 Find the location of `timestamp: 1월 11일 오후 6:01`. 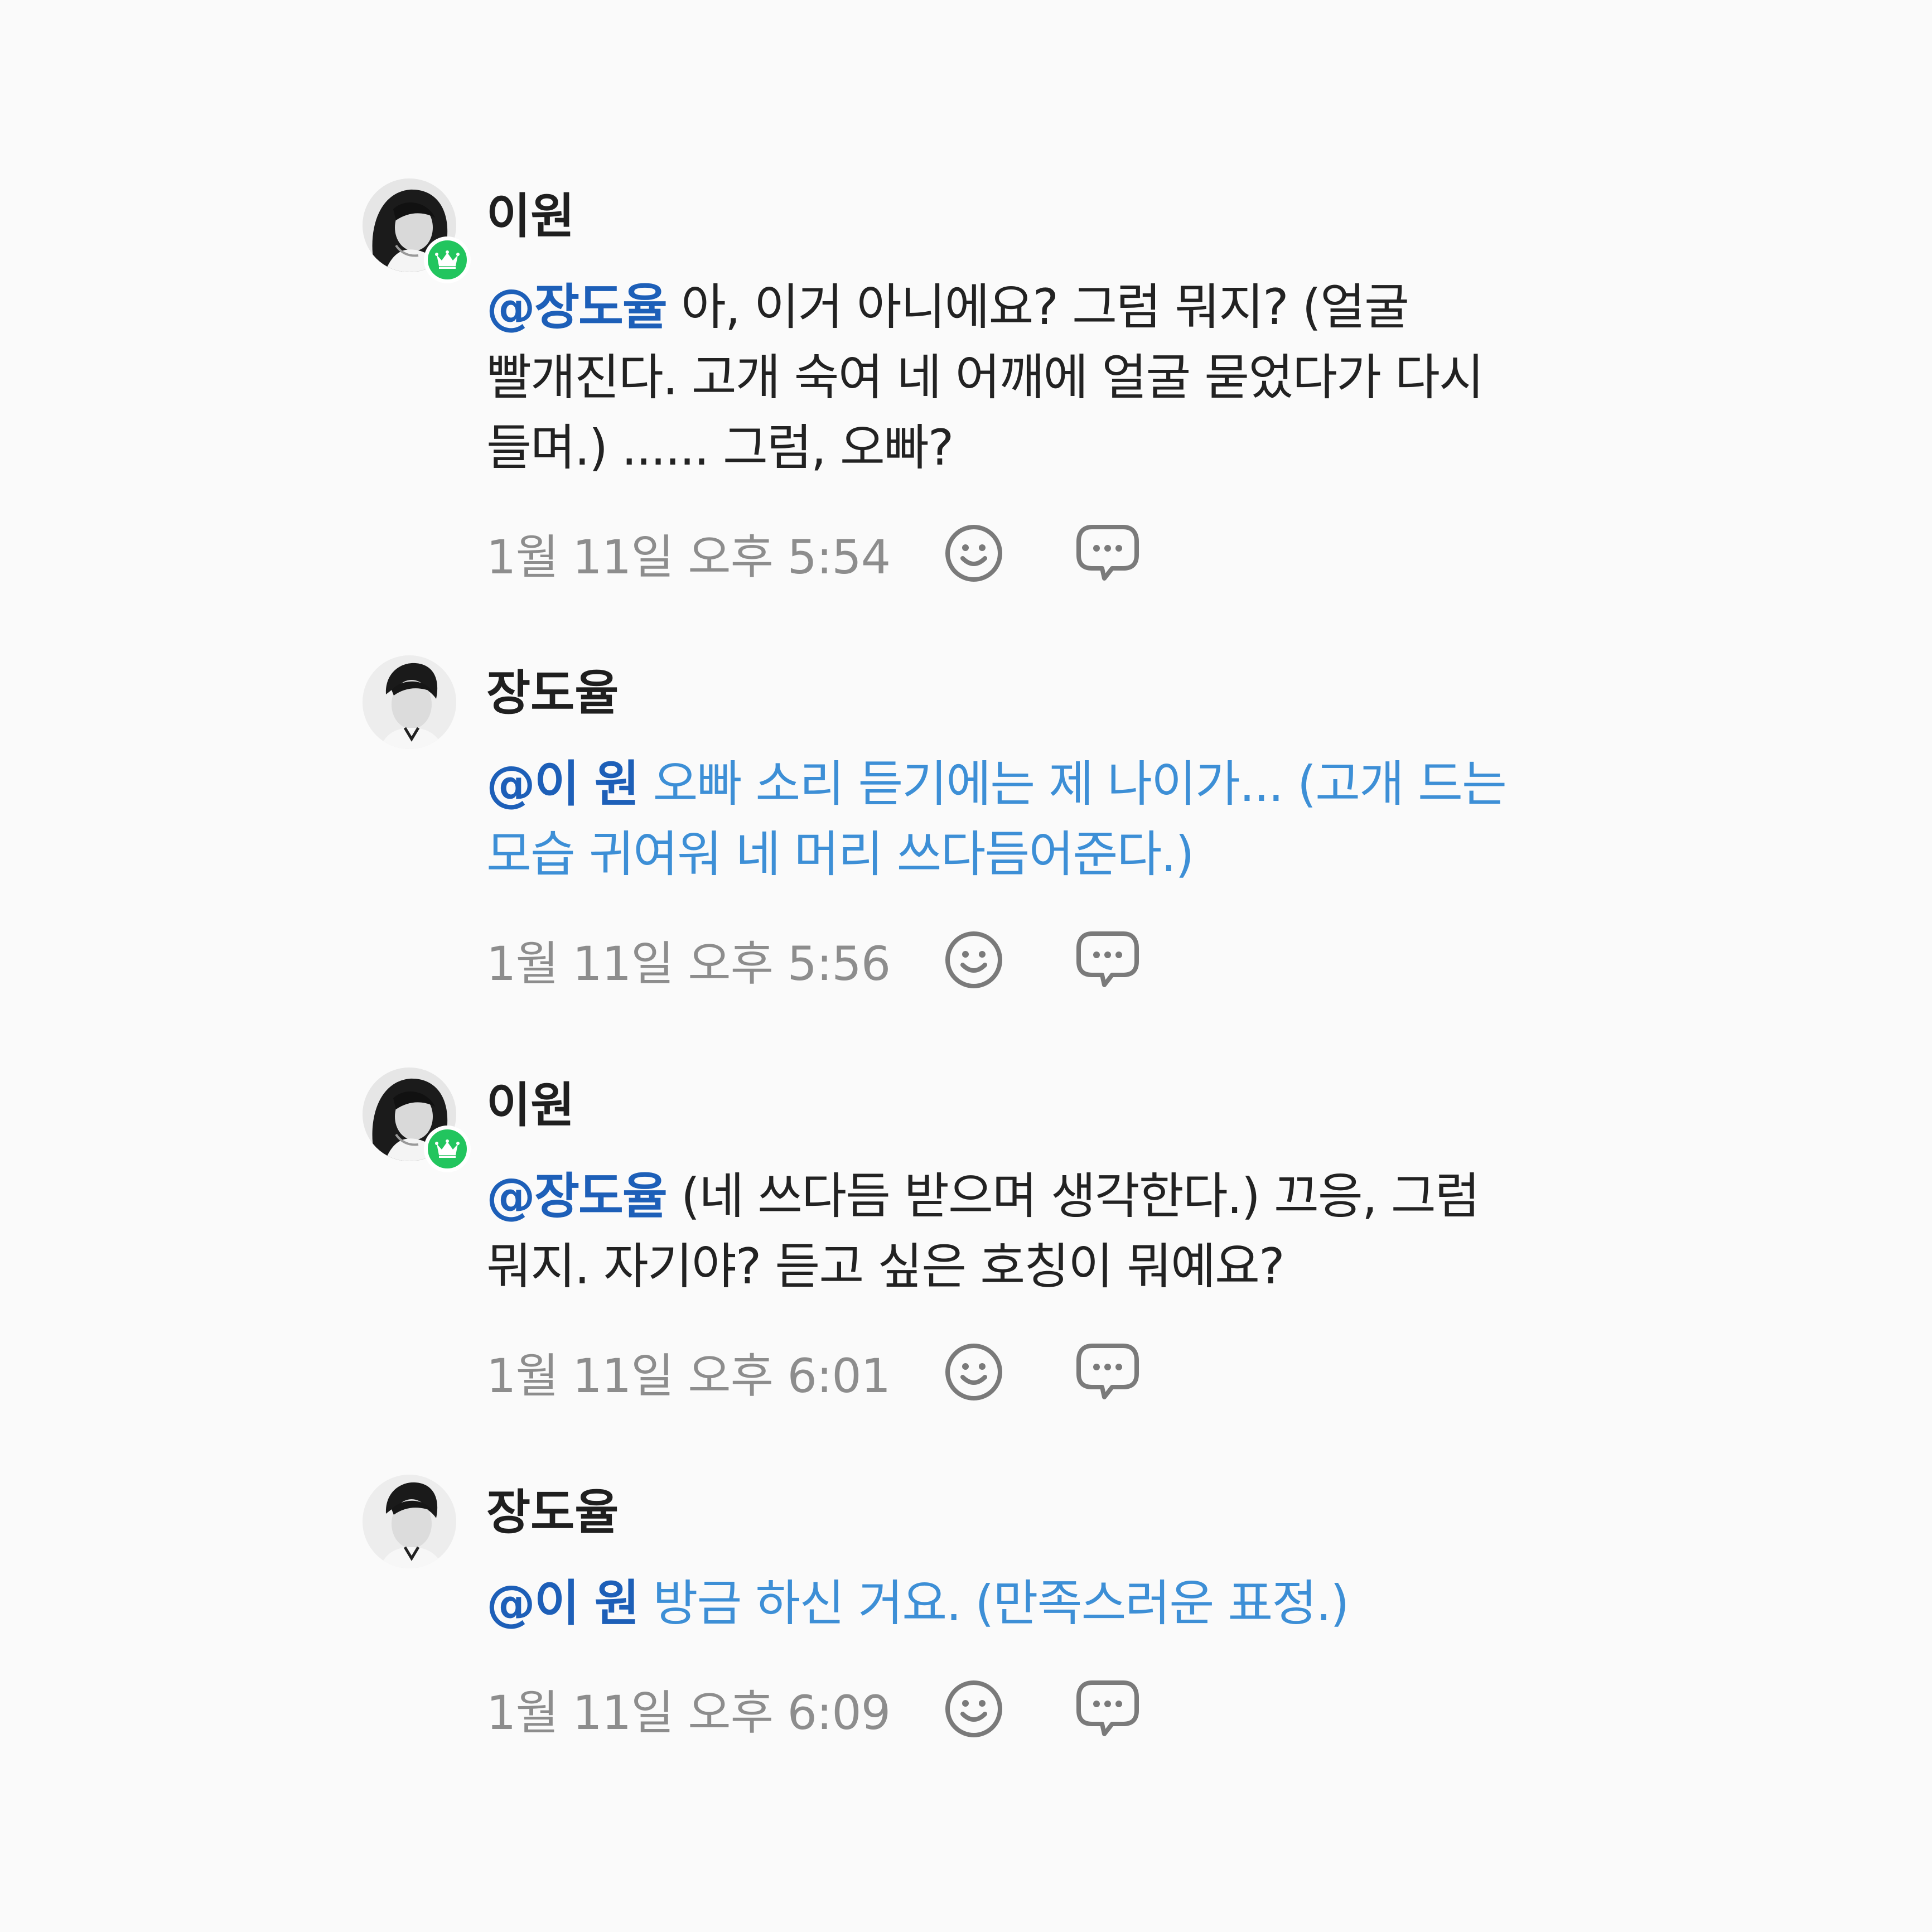

timestamp: 1월 11일 오후 6:01 is located at coordinates (688, 1375).